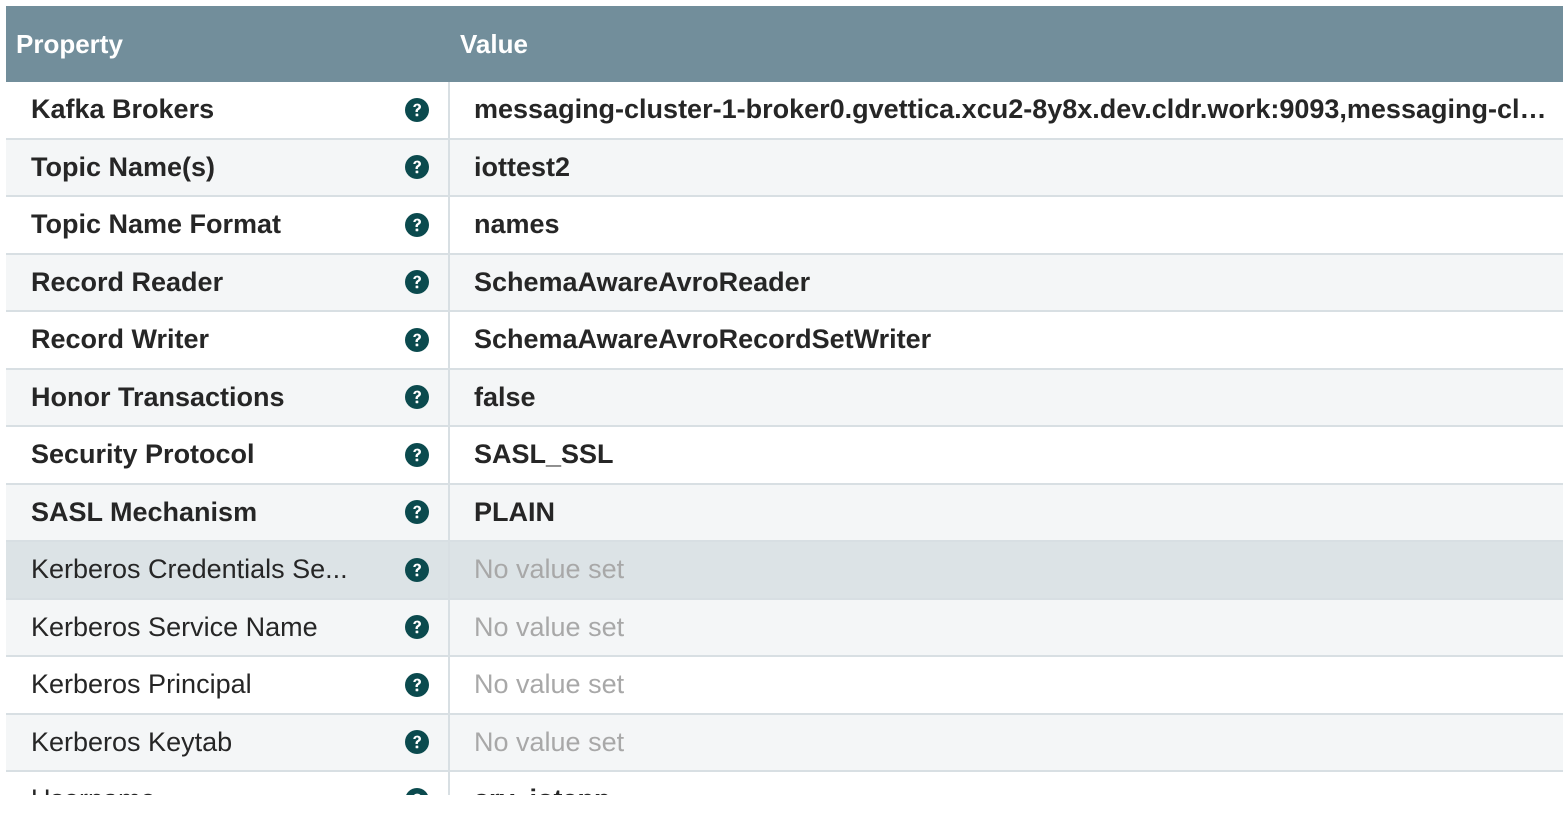 The image size is (1563, 820). I want to click on value-cell: SASL_SSL, so click(1006, 455).